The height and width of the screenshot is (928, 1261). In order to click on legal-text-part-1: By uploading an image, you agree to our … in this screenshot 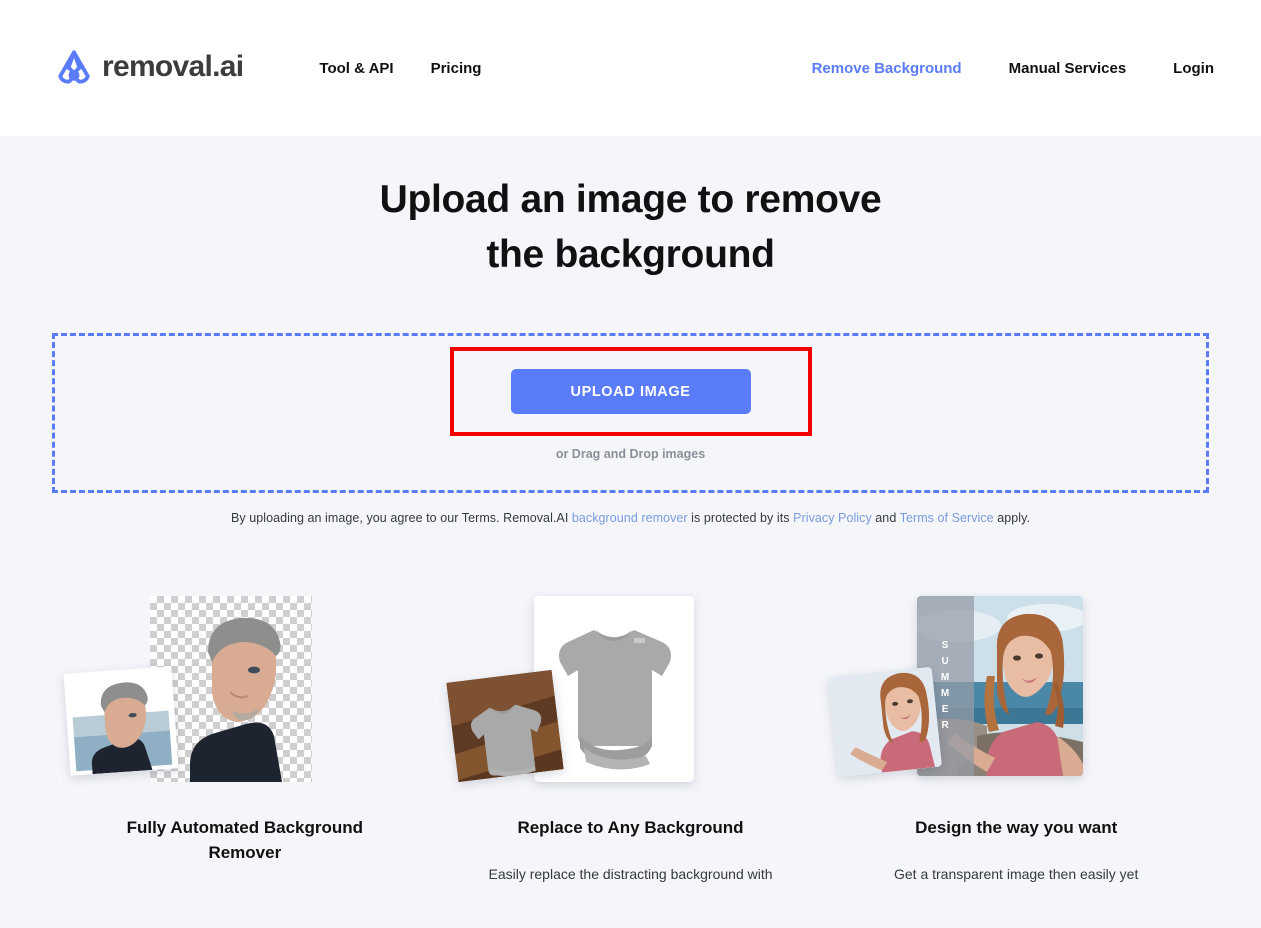, I will do `click(401, 517)`.